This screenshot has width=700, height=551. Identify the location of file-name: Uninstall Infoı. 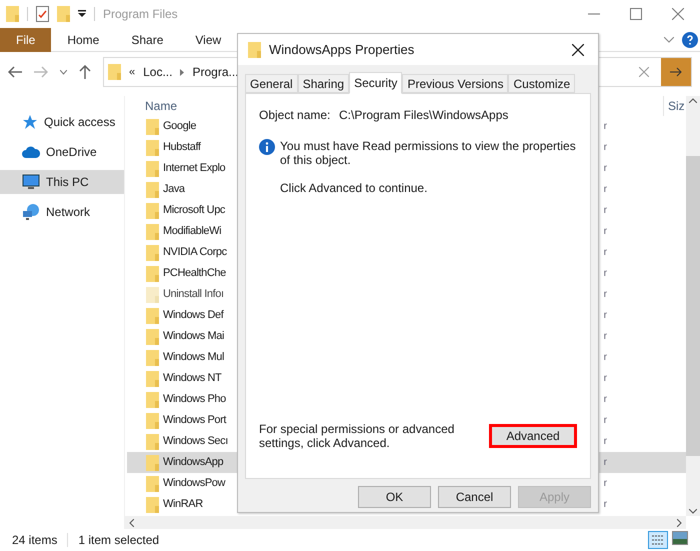
(193, 294).